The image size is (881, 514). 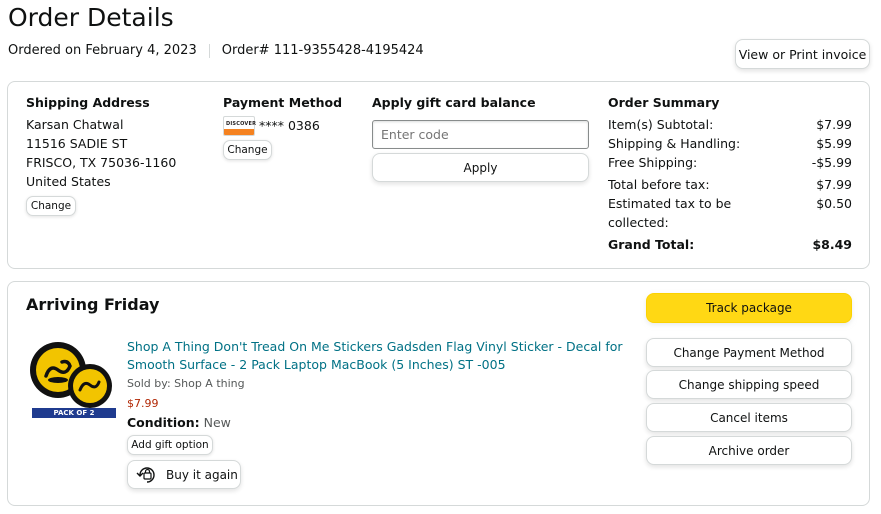 I want to click on meta-divider, so click(x=209, y=50).